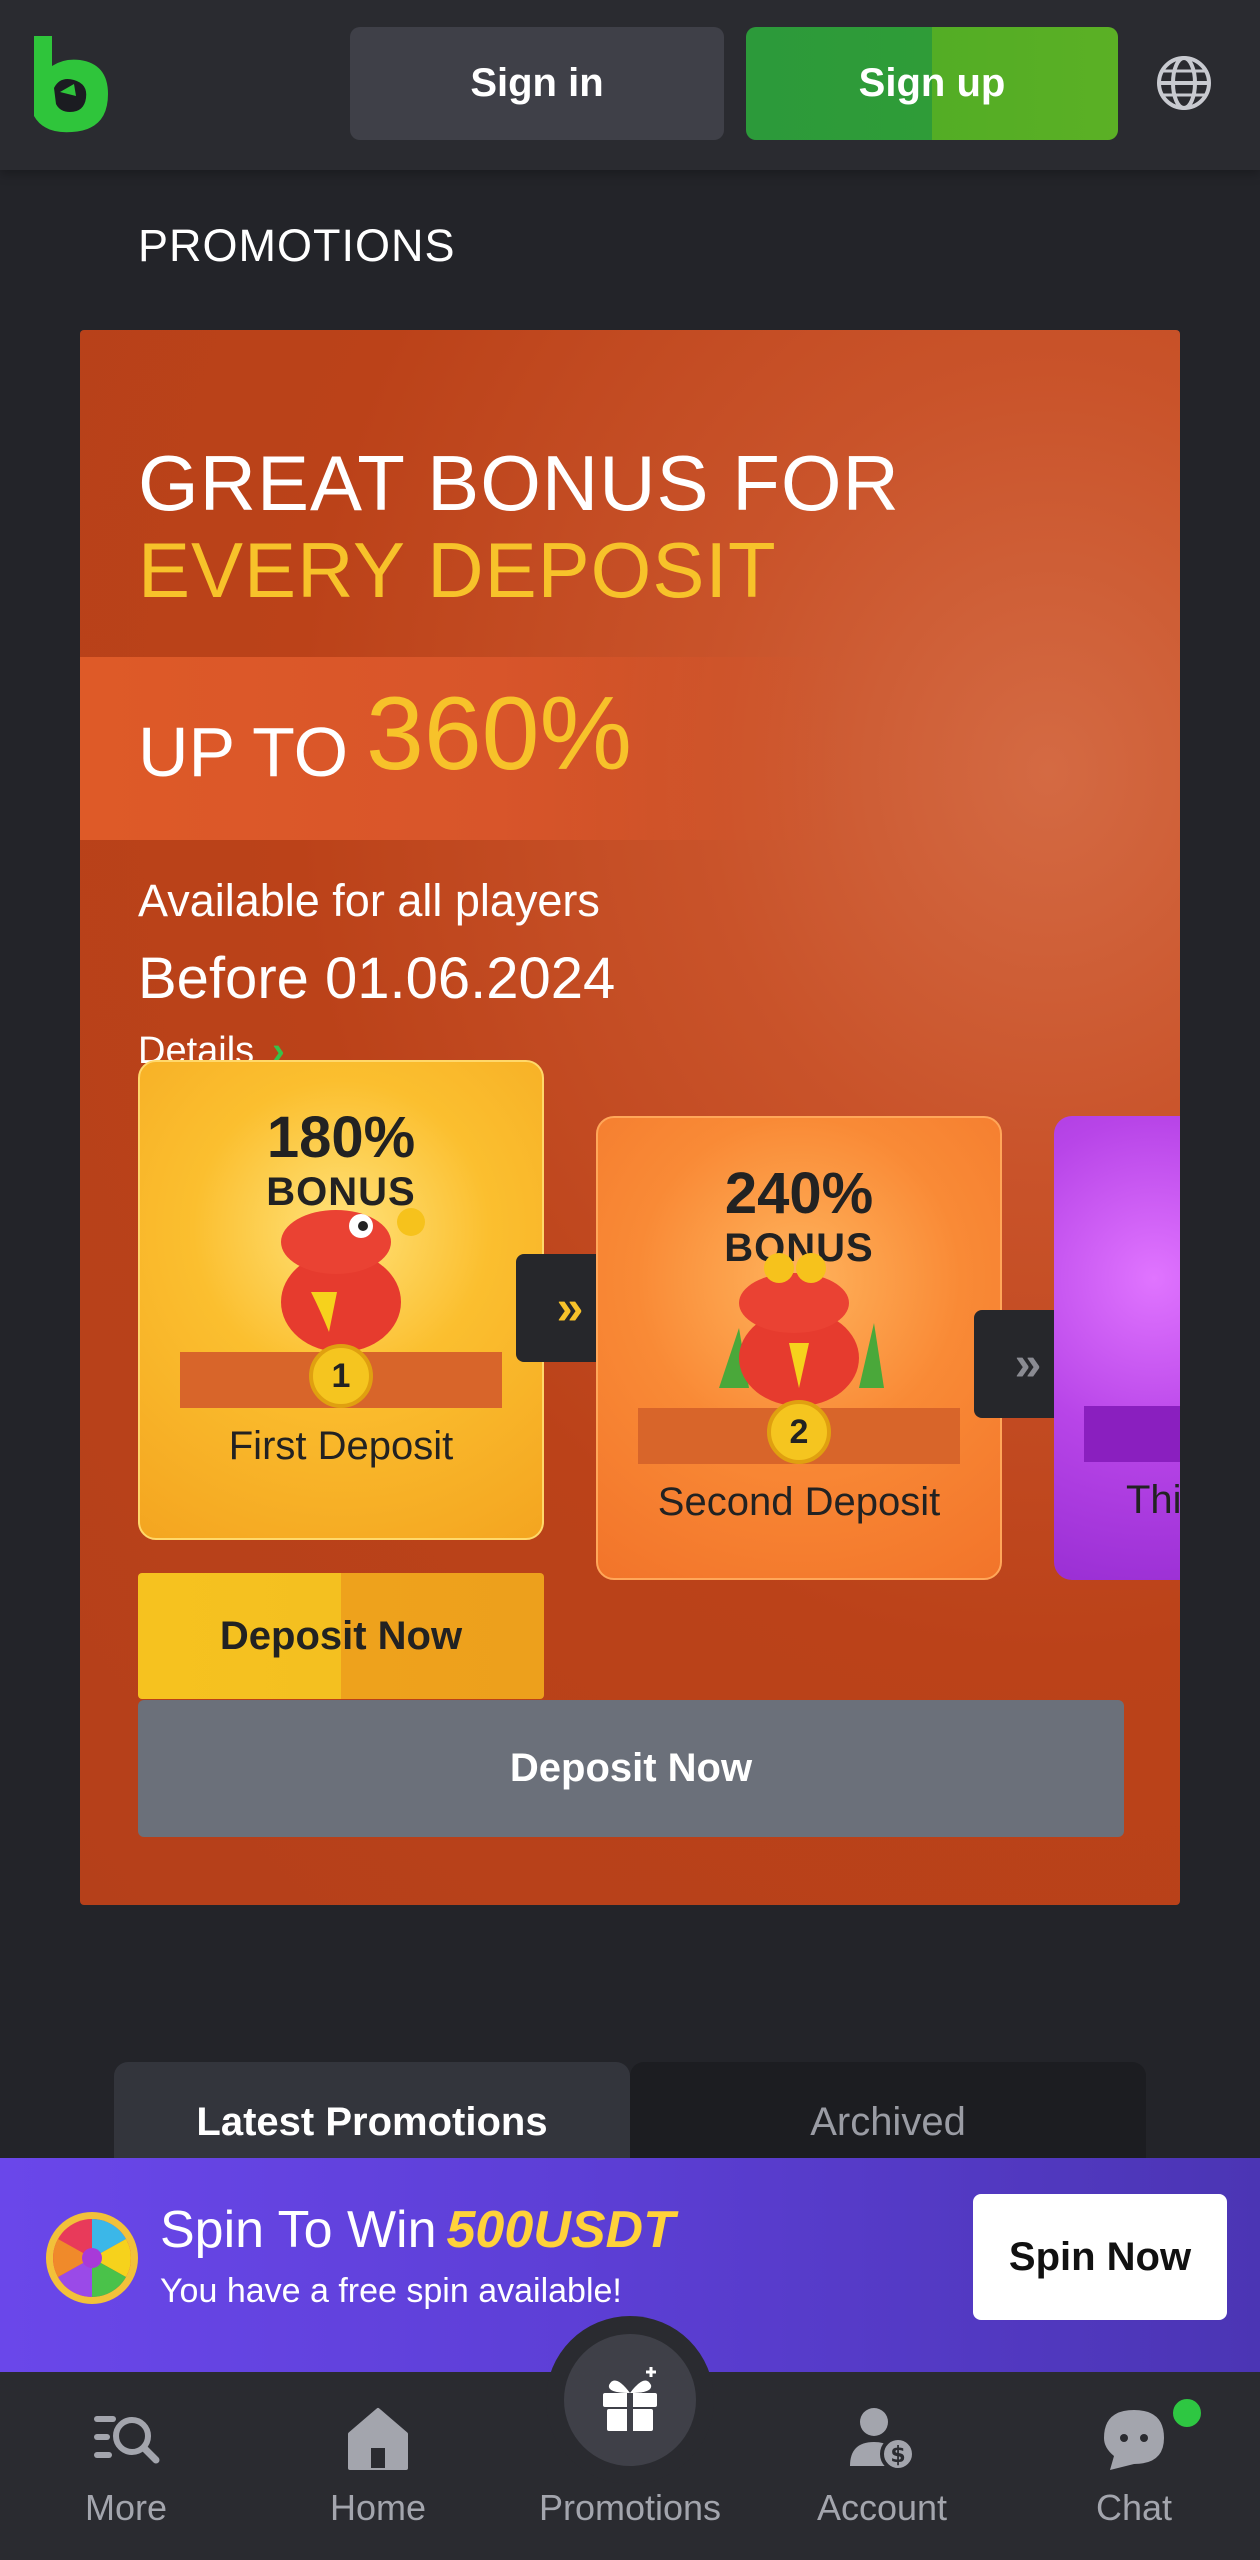 The width and height of the screenshot is (1260, 2560). I want to click on upto-label: UP TO, so click(243, 752).